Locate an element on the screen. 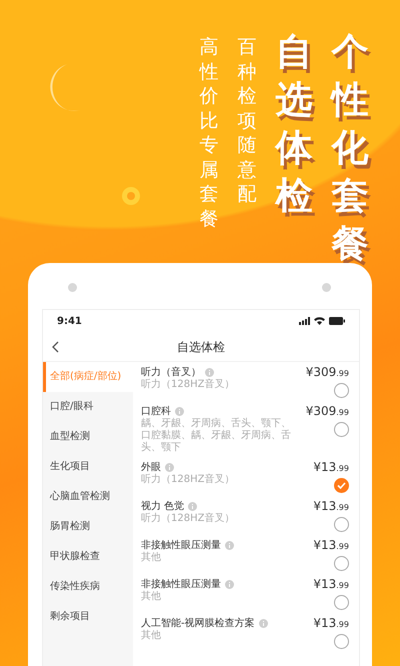 The height and width of the screenshot is (666, 400). category-item: 心脑血管检测 is located at coordinates (88, 497).